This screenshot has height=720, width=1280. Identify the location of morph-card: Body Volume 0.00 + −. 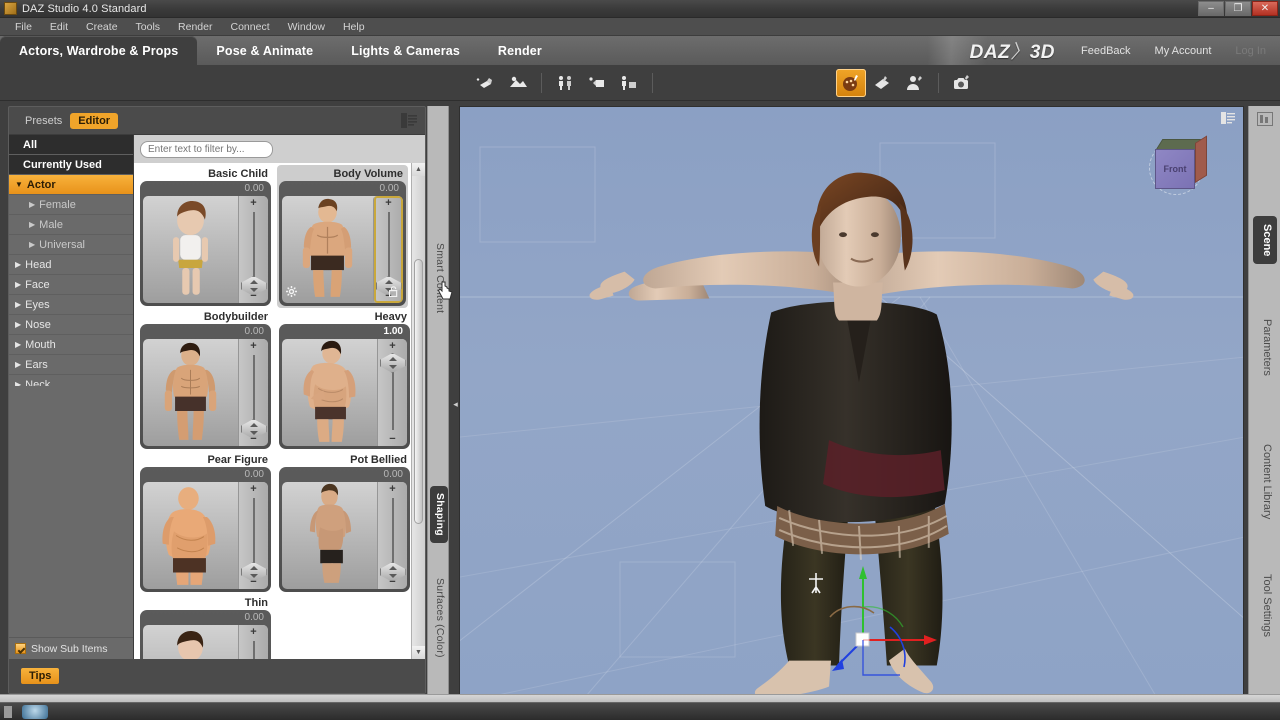
(342, 236).